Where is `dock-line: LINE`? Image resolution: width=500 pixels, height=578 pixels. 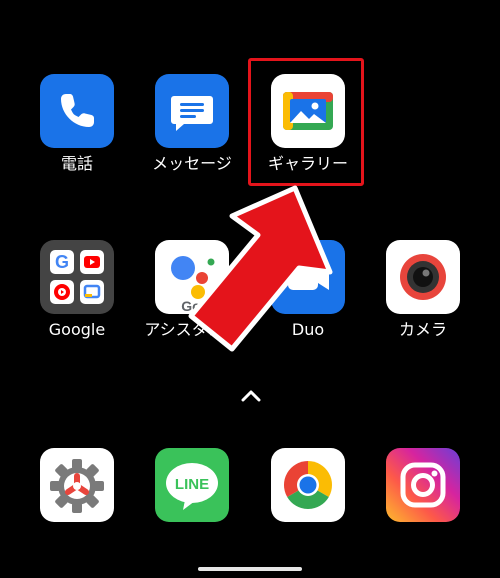 dock-line: LINE is located at coordinates (192, 485).